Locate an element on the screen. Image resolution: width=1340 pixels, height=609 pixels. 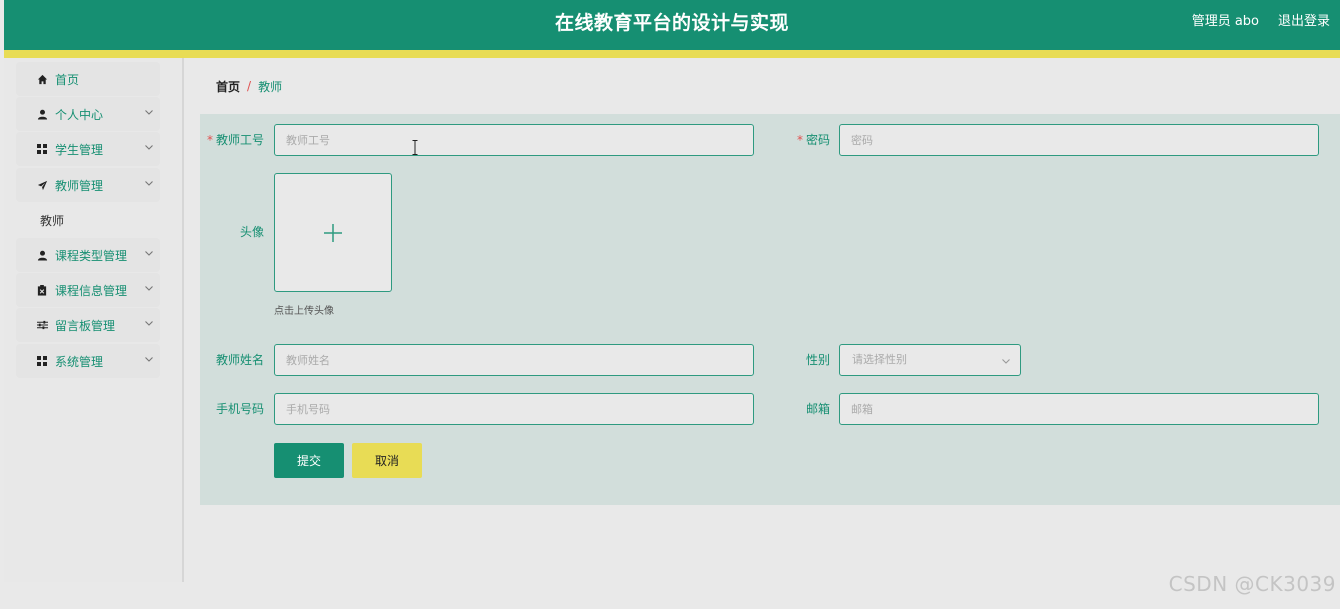
sidebar-item-personal-center: 个人中心 is located at coordinates (88, 114).